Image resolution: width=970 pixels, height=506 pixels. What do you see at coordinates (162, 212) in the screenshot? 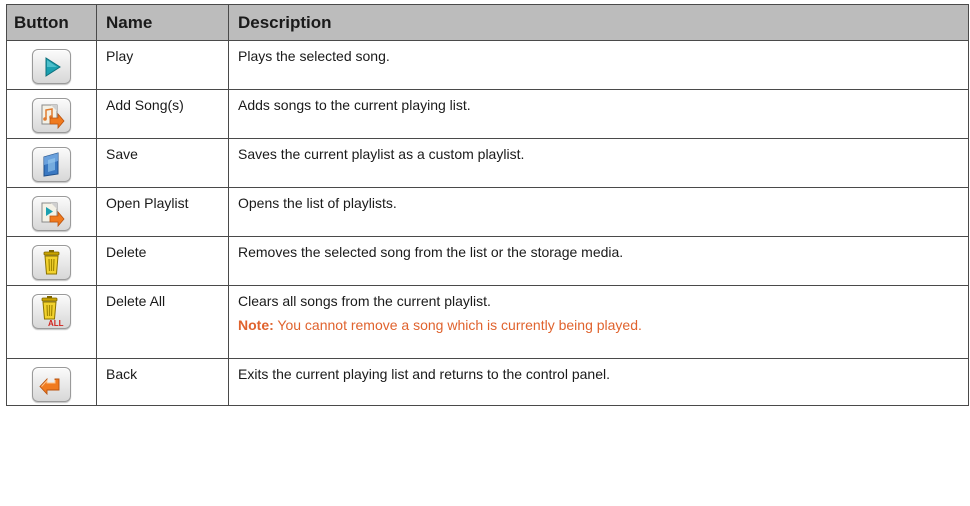
I see `row-name: Open Playlist` at bounding box center [162, 212].